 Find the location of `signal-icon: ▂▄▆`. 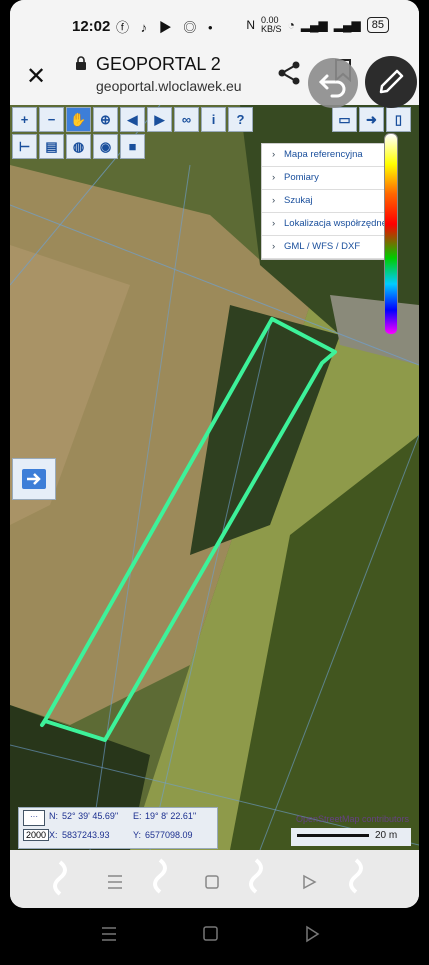

signal-icon: ▂▄▆ is located at coordinates (314, 25).